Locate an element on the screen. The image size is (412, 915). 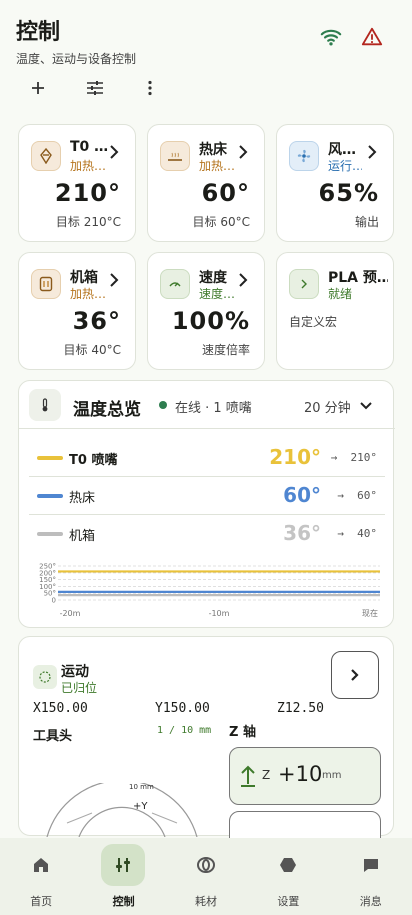
nav-home-pill is located at coordinates (41, 865).